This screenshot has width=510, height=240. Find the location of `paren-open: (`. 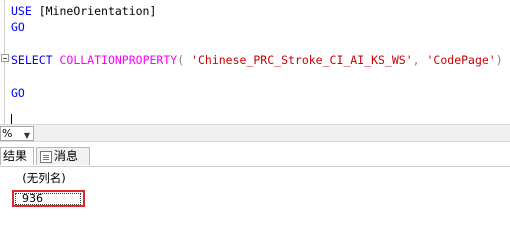

paren-open: ( is located at coordinates (181, 60).